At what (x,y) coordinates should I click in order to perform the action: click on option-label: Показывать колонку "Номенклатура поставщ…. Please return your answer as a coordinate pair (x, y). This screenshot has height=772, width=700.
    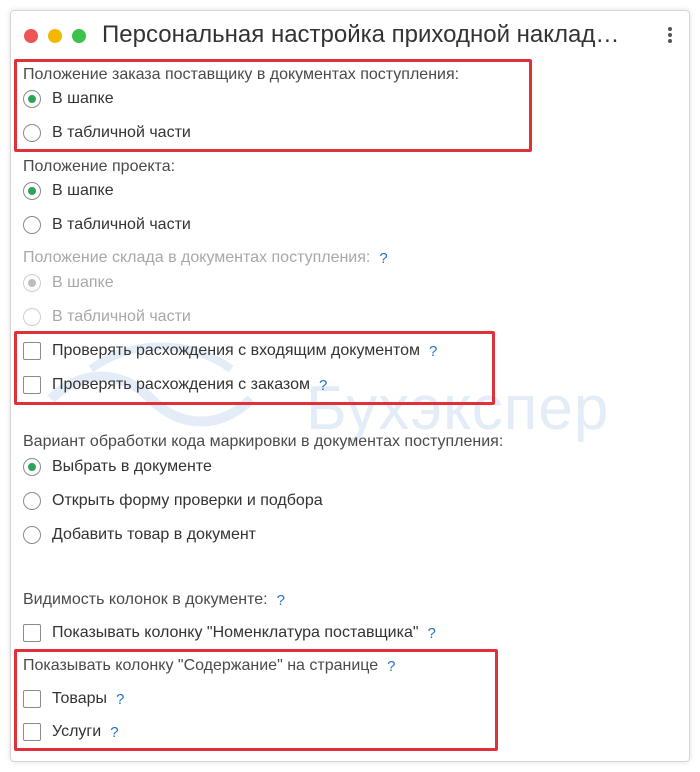
    Looking at the image, I should click on (235, 632).